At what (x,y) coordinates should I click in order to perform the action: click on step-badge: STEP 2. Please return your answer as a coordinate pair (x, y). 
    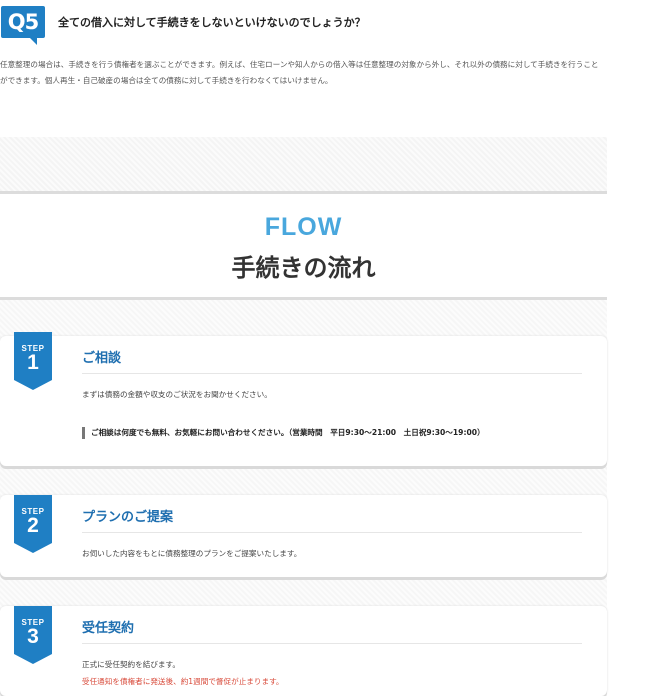
    Looking at the image, I should click on (33, 524).